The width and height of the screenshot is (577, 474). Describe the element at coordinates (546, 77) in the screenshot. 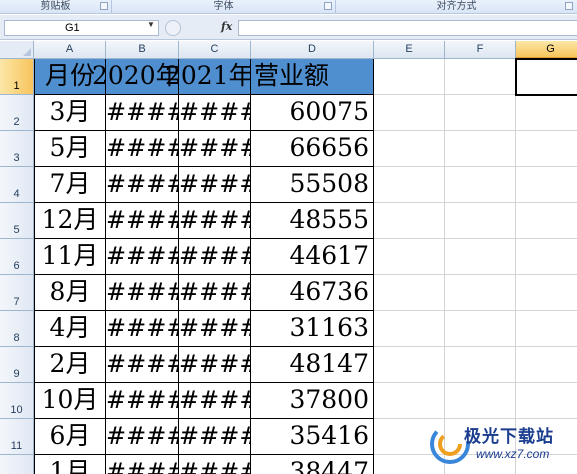

I see `active-cell-selection` at that location.